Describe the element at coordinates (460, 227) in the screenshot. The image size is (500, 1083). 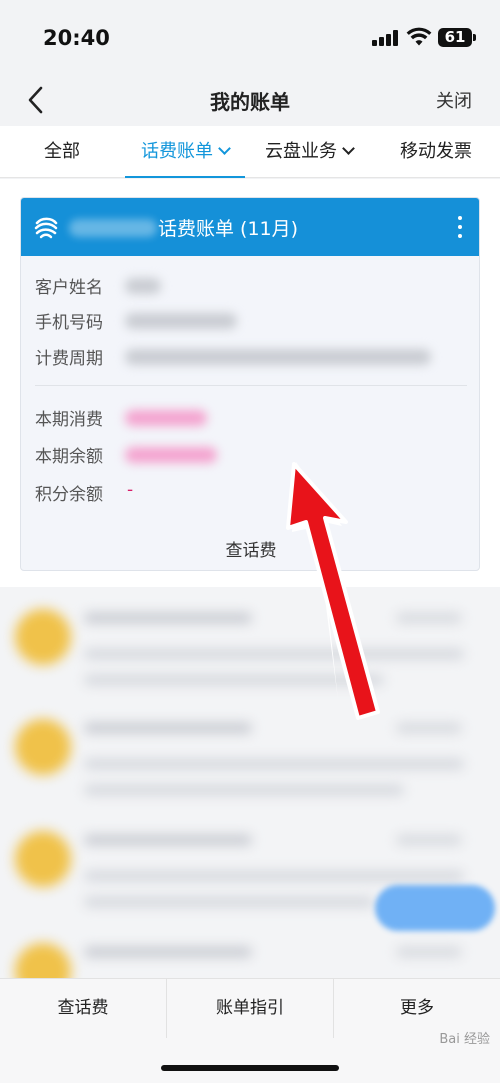
I see `more-options-icon` at that location.